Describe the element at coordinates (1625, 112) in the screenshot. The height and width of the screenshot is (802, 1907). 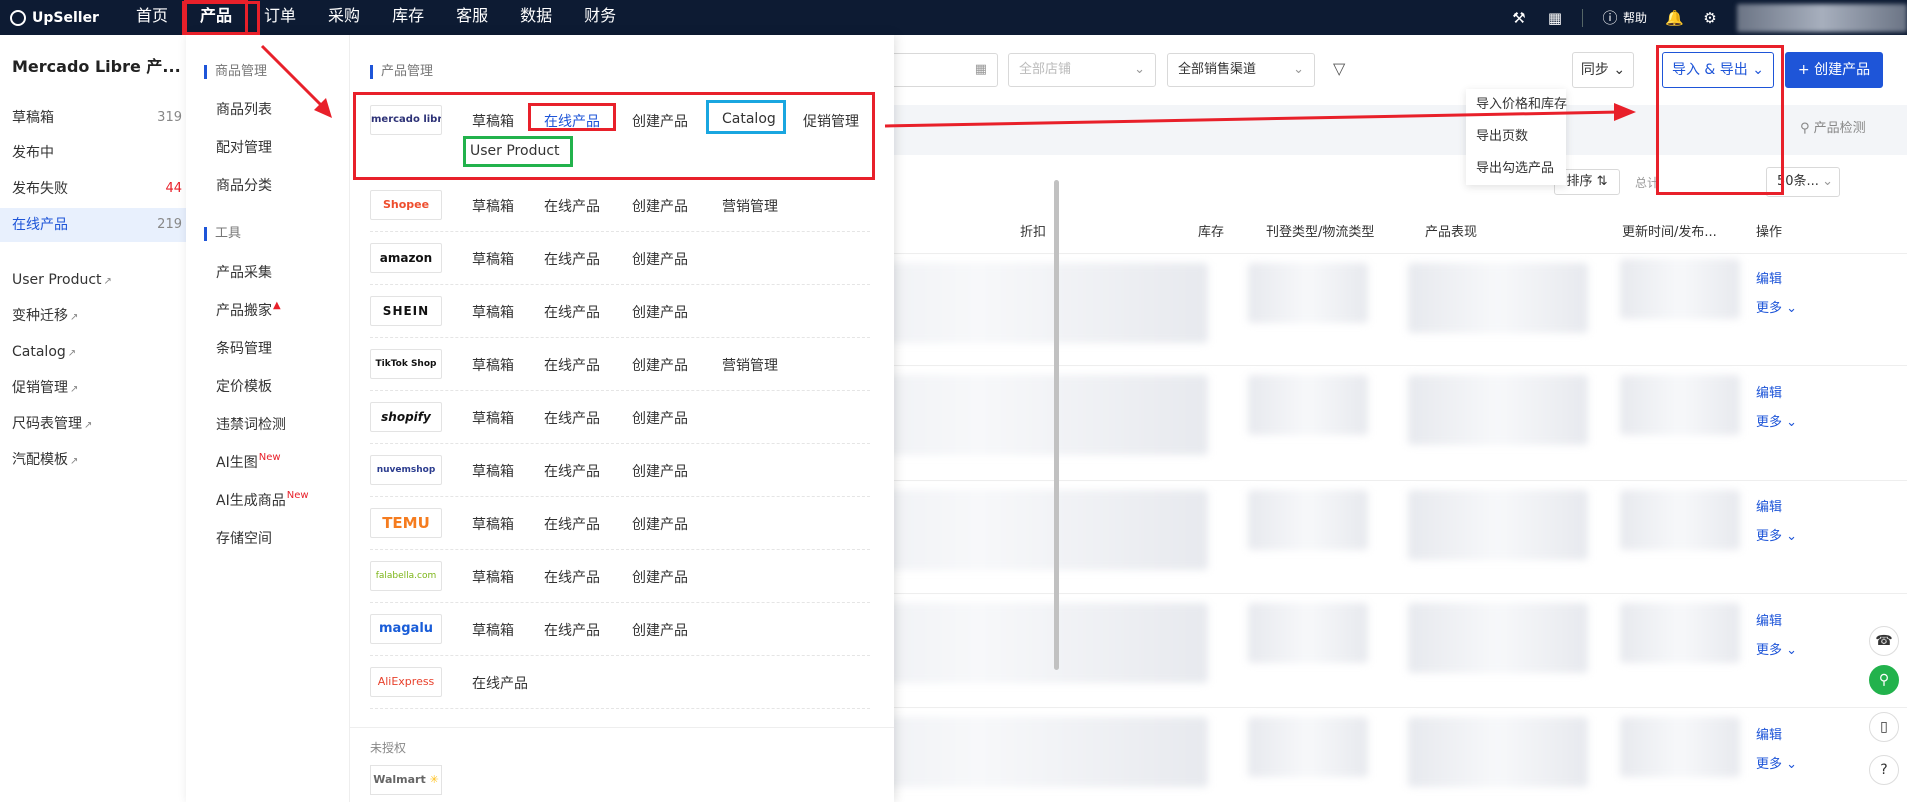
I see `arrow-head-export` at that location.